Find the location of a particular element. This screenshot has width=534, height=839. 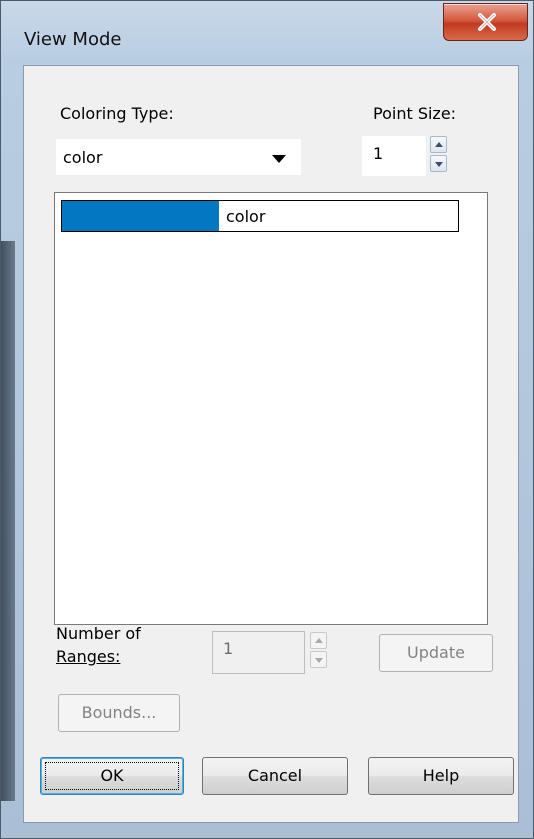

point-size-down-arrow-icon is located at coordinates (438, 163).